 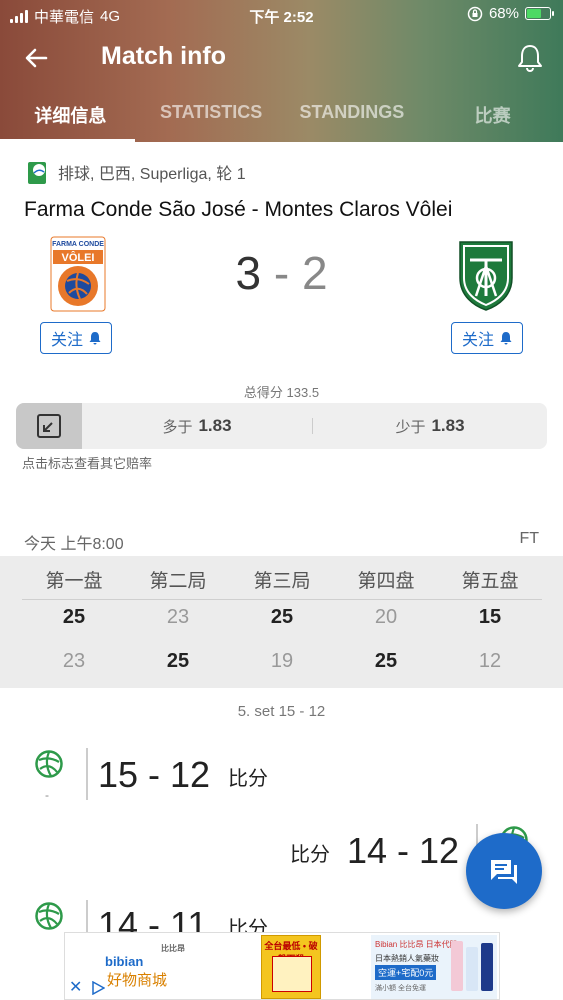 What do you see at coordinates (163, 56) in the screenshot?
I see `page-title: Match info` at bounding box center [163, 56].